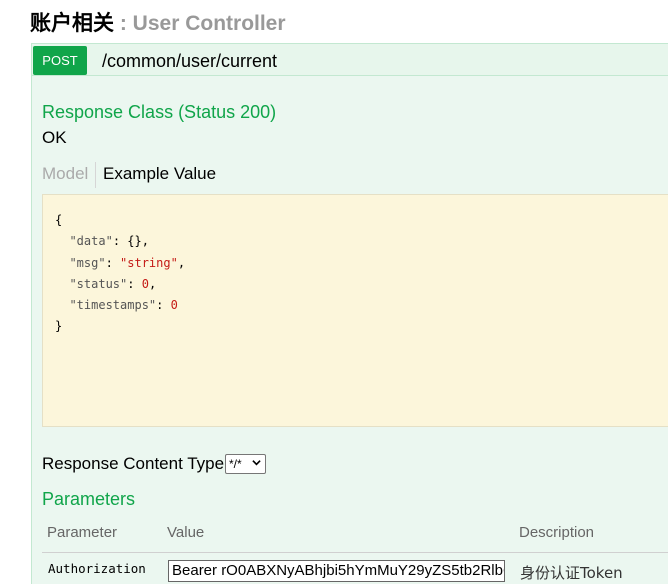 Image resolution: width=668 pixels, height=584 pixels. What do you see at coordinates (59, 326) in the screenshot?
I see `json-close-brace: }` at bounding box center [59, 326].